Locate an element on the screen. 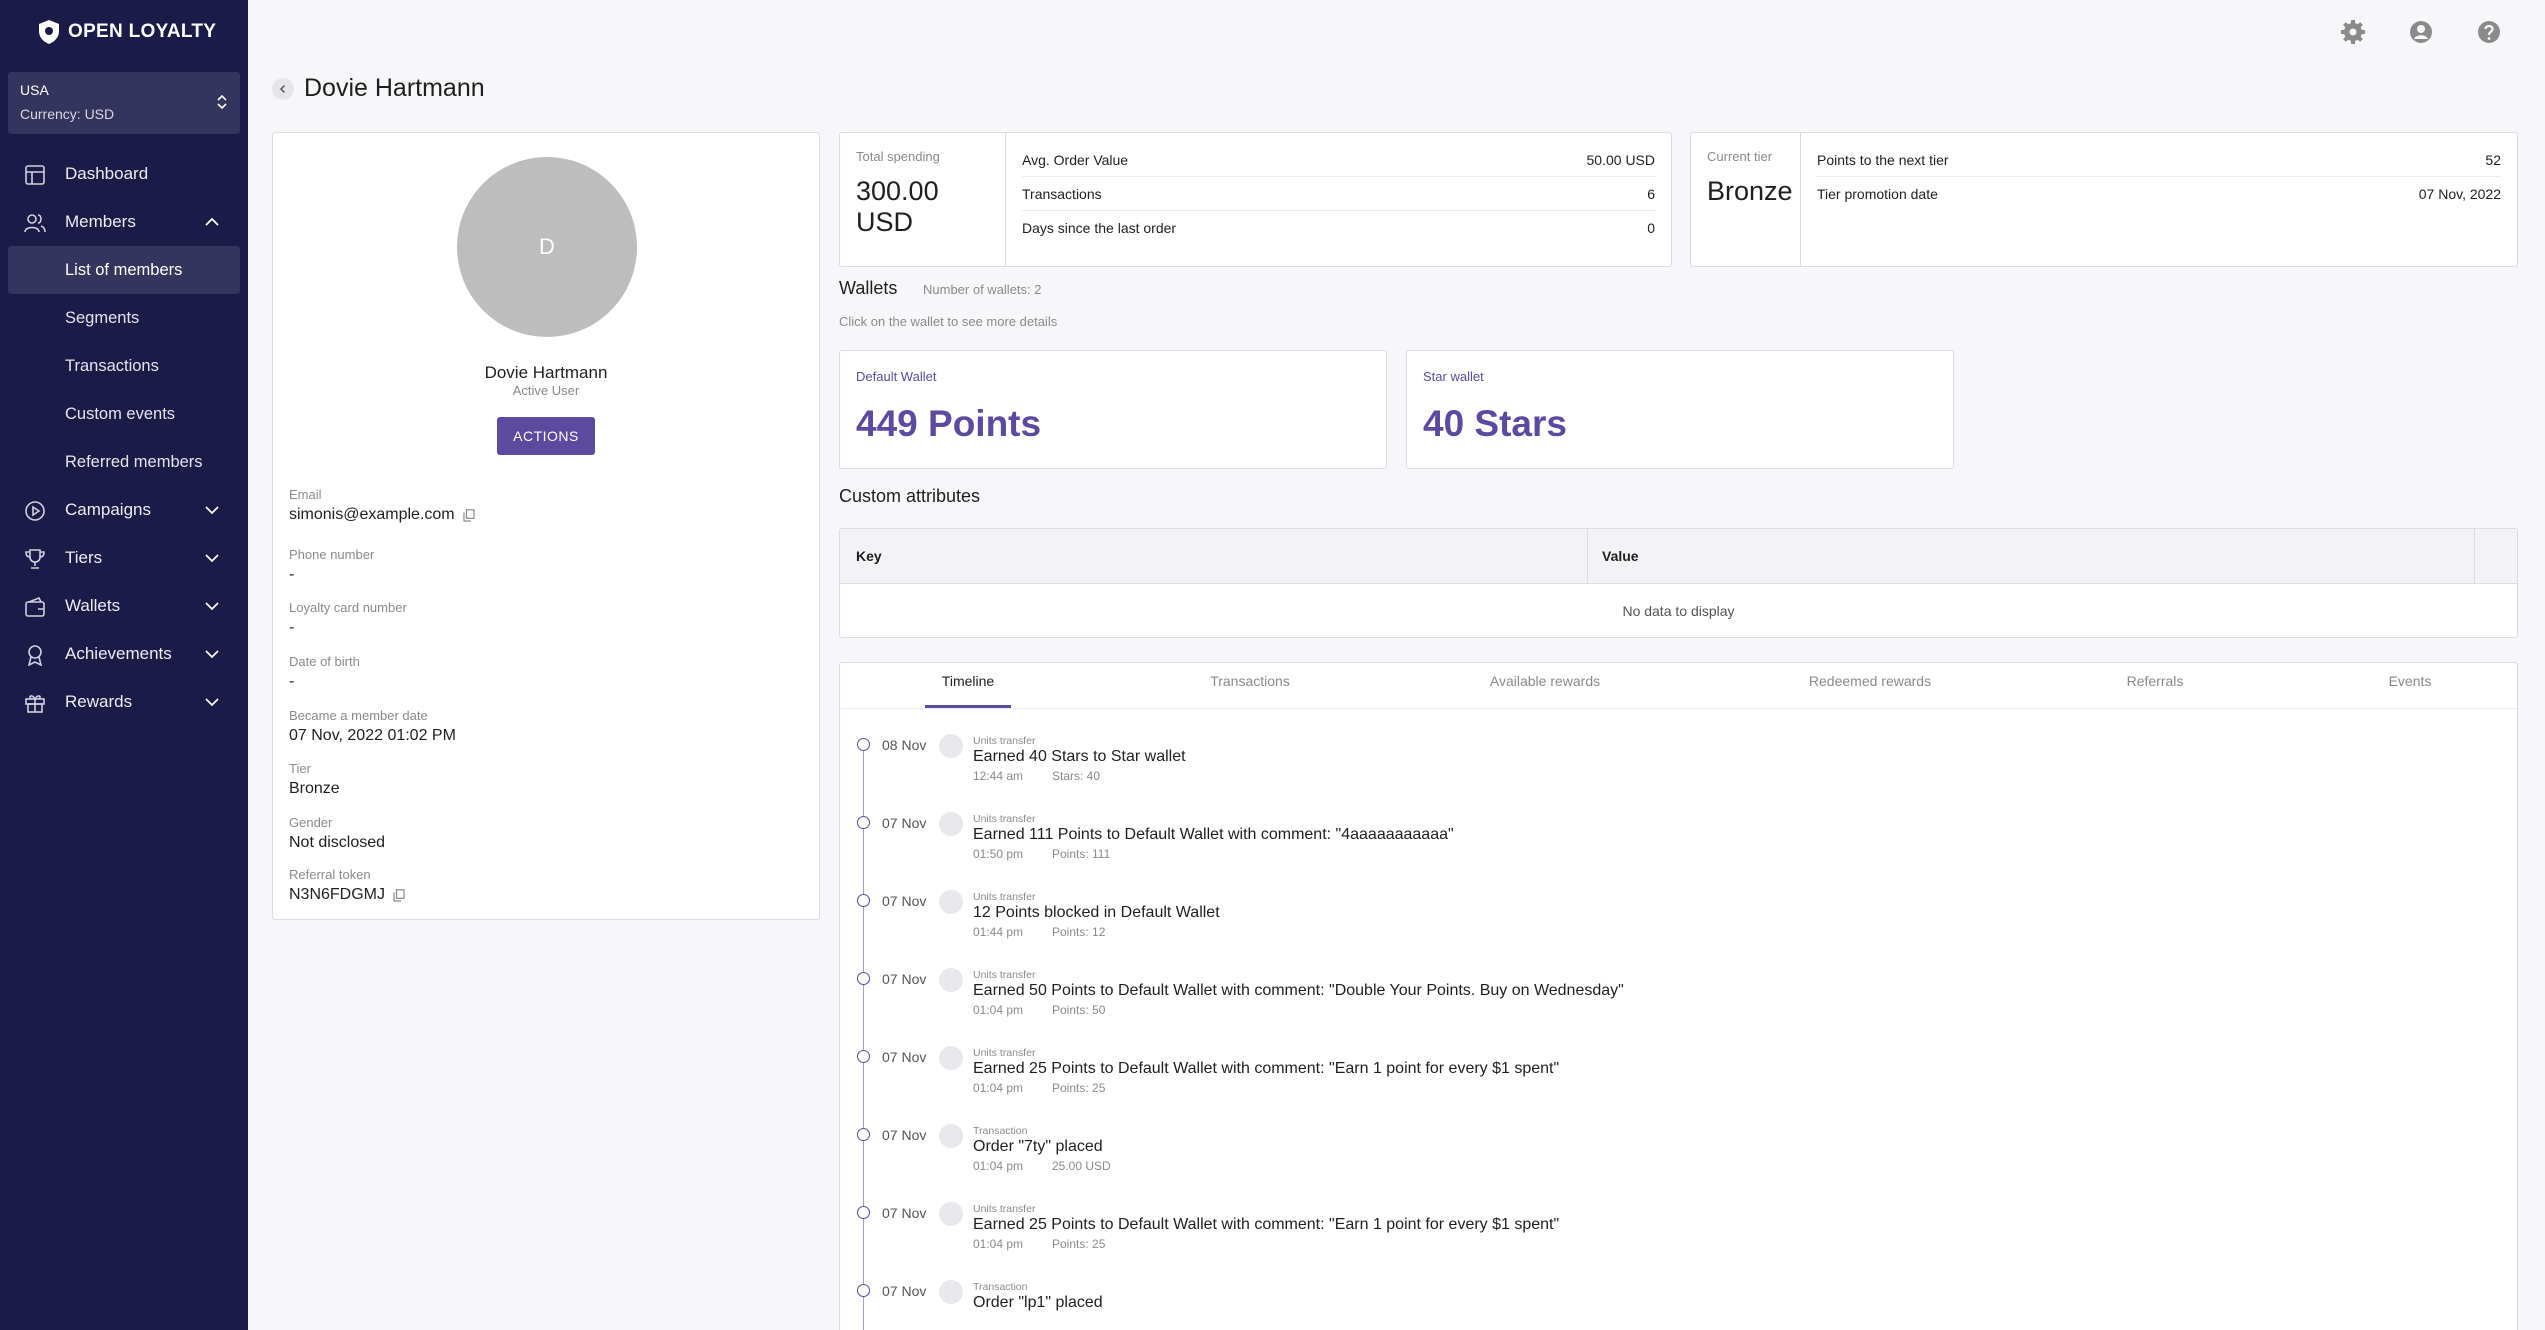 The height and width of the screenshot is (1330, 2545). nav-rewards: Rewards is located at coordinates (124, 702).